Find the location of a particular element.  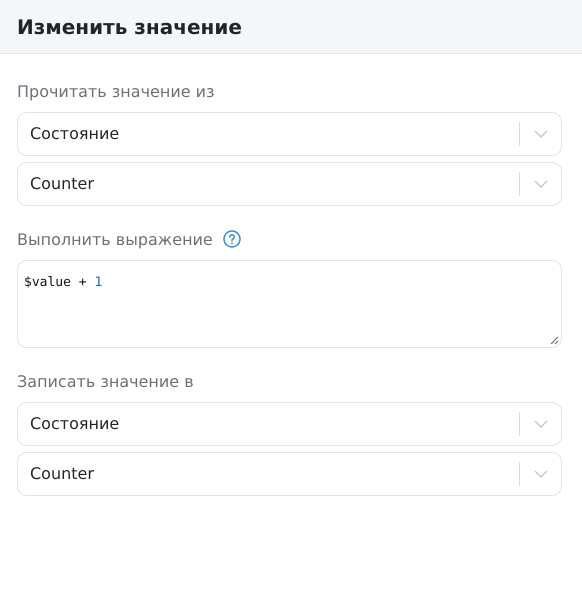

section-label: Выполнить выражение is located at coordinates (115, 239).